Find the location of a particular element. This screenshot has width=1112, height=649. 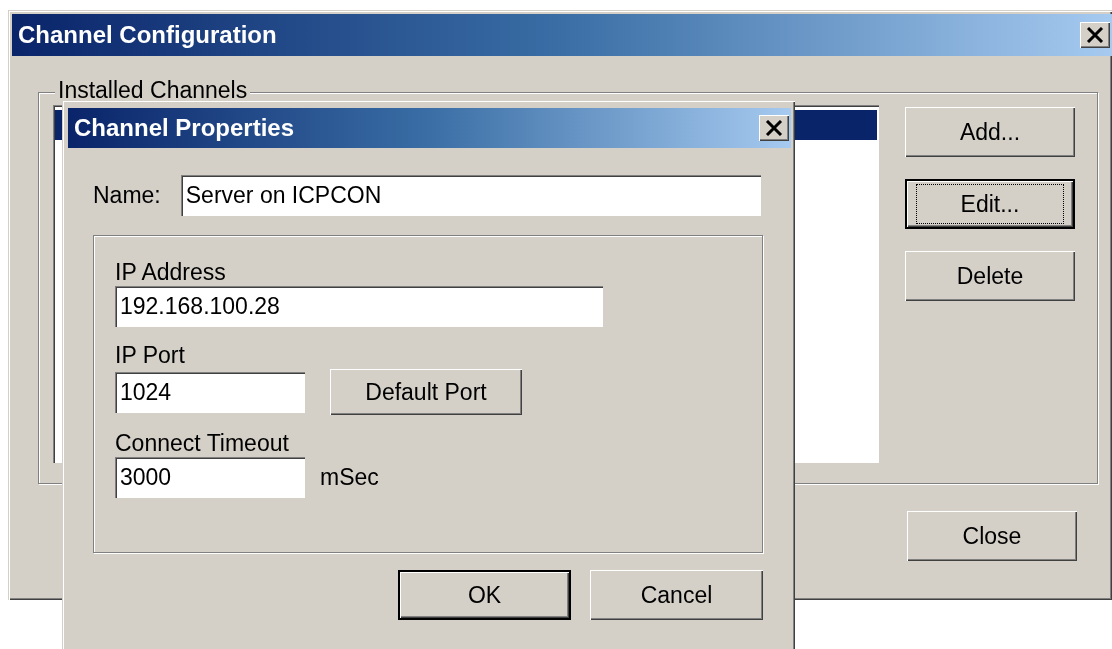

input-field: 3000 is located at coordinates (210, 477).